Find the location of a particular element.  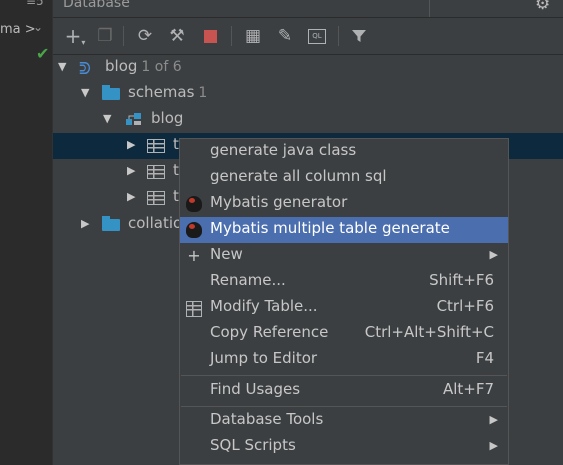

menu-shortcut: Alt+F7 is located at coordinates (468, 389).